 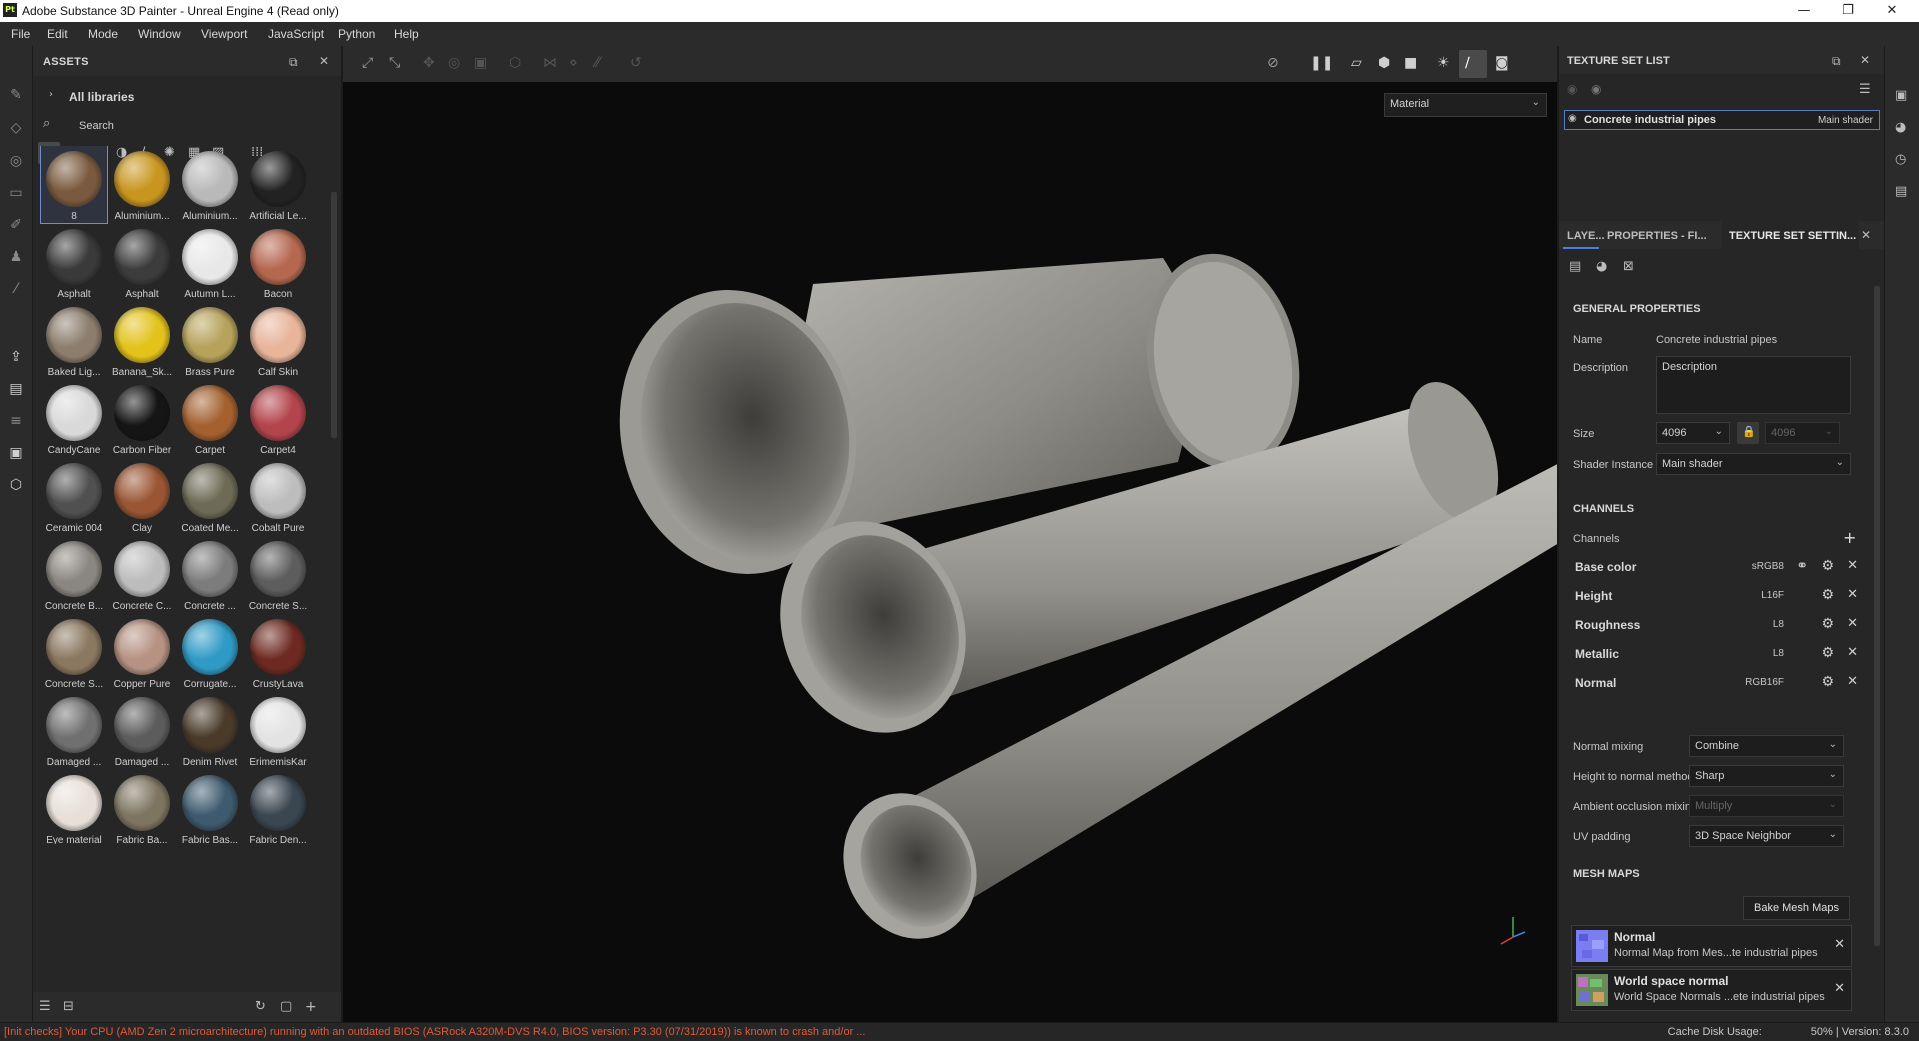 What do you see at coordinates (1716, 683) in the screenshot?
I see `channel-row: Normal RGB16F ⚙ ✕` at bounding box center [1716, 683].